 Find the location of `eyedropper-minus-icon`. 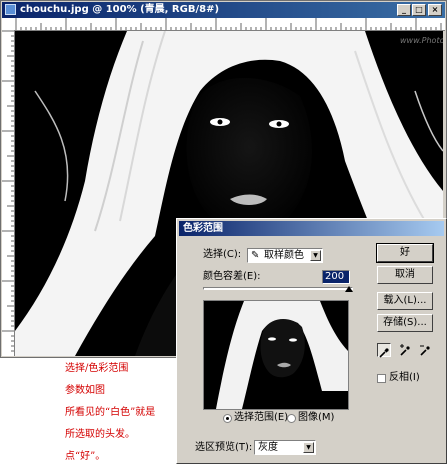

eyedropper-minus-icon is located at coordinates (425, 350).